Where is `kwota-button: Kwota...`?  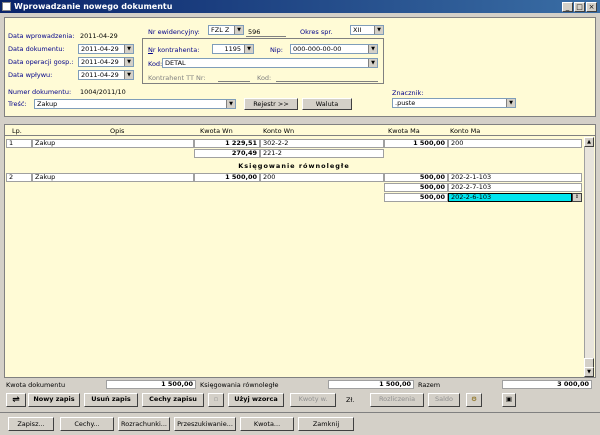 kwota-button: Kwota... is located at coordinates (267, 424).